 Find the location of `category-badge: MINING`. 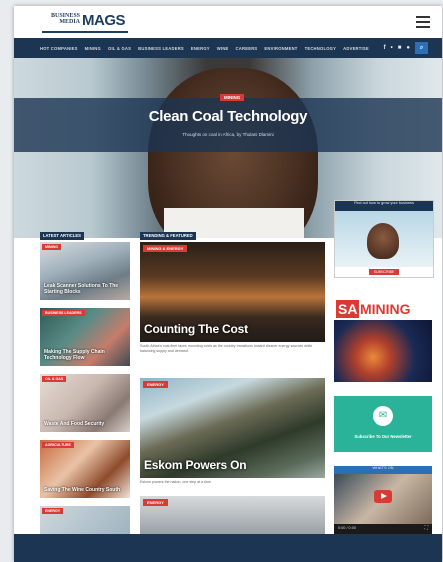

category-badge: MINING is located at coordinates (51, 247).